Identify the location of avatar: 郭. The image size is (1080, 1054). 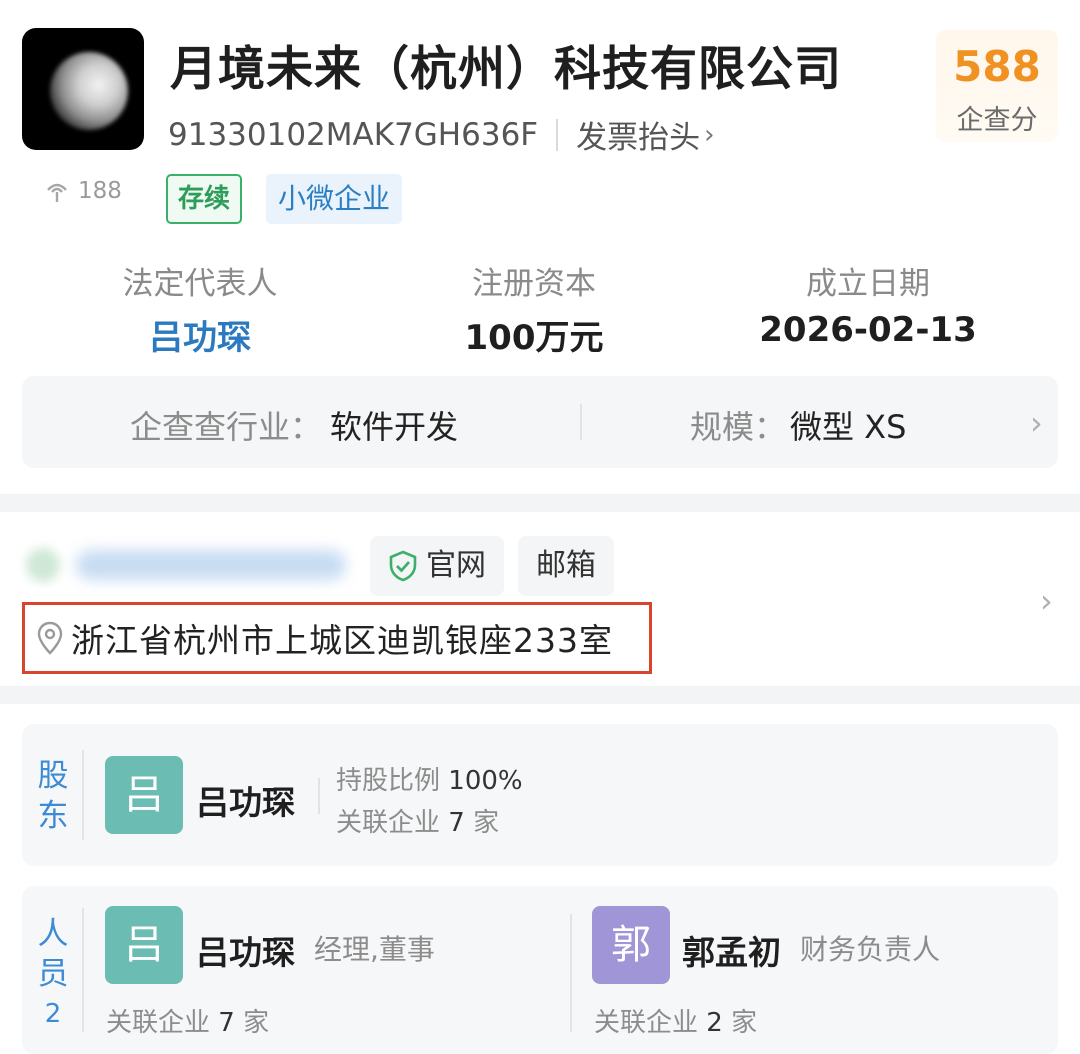
(631, 945).